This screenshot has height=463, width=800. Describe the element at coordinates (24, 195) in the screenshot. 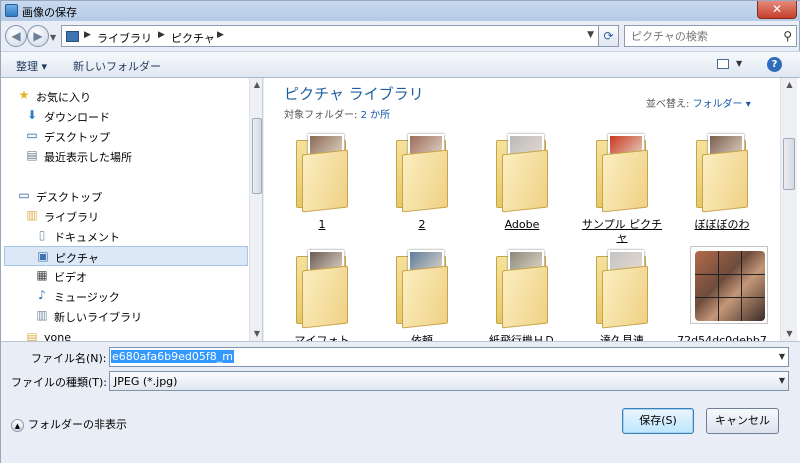

I see `desktop-icon: ▭` at that location.